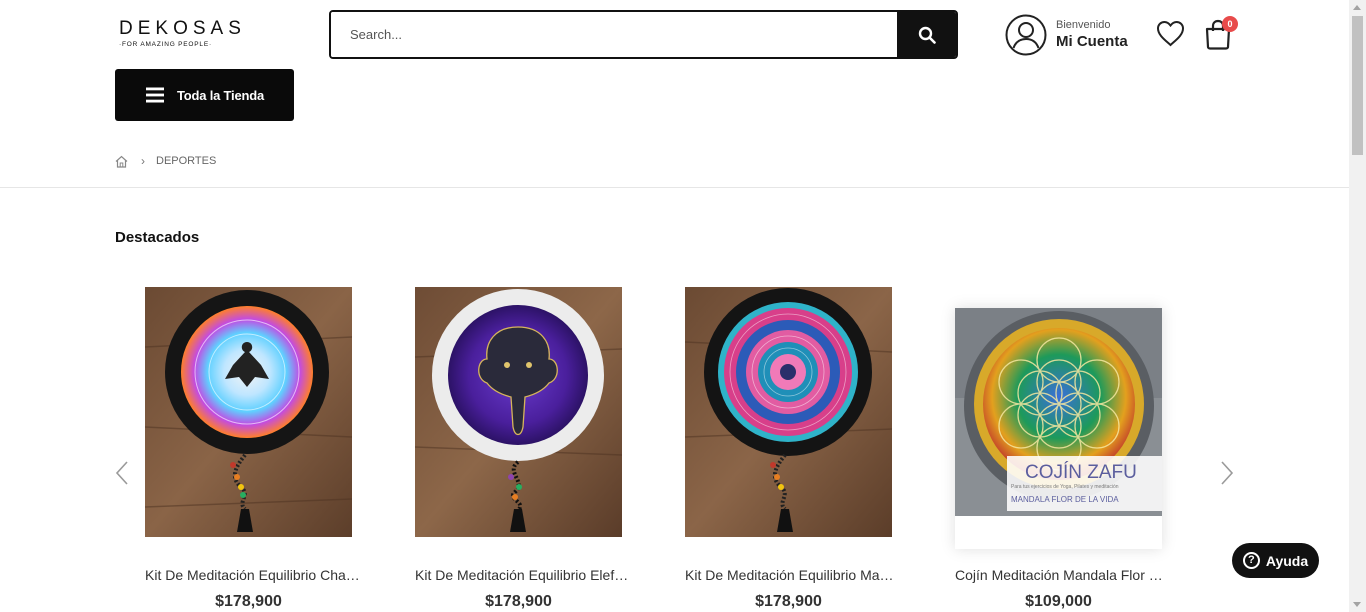  Describe the element at coordinates (1287, 560) in the screenshot. I see `help-label: Ayuda` at that location.